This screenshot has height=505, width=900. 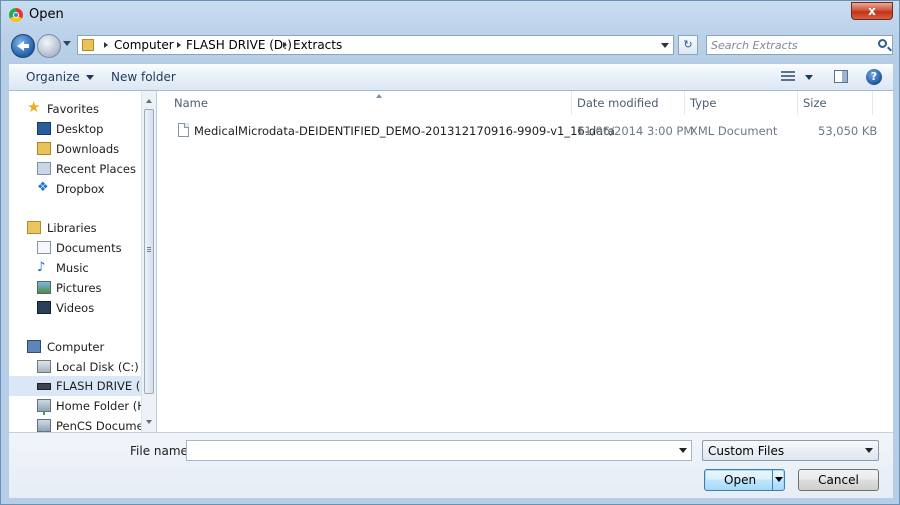 What do you see at coordinates (635, 131) in the screenshot?
I see `file-date-modified: 11/06/2014 3:00 PM` at bounding box center [635, 131].